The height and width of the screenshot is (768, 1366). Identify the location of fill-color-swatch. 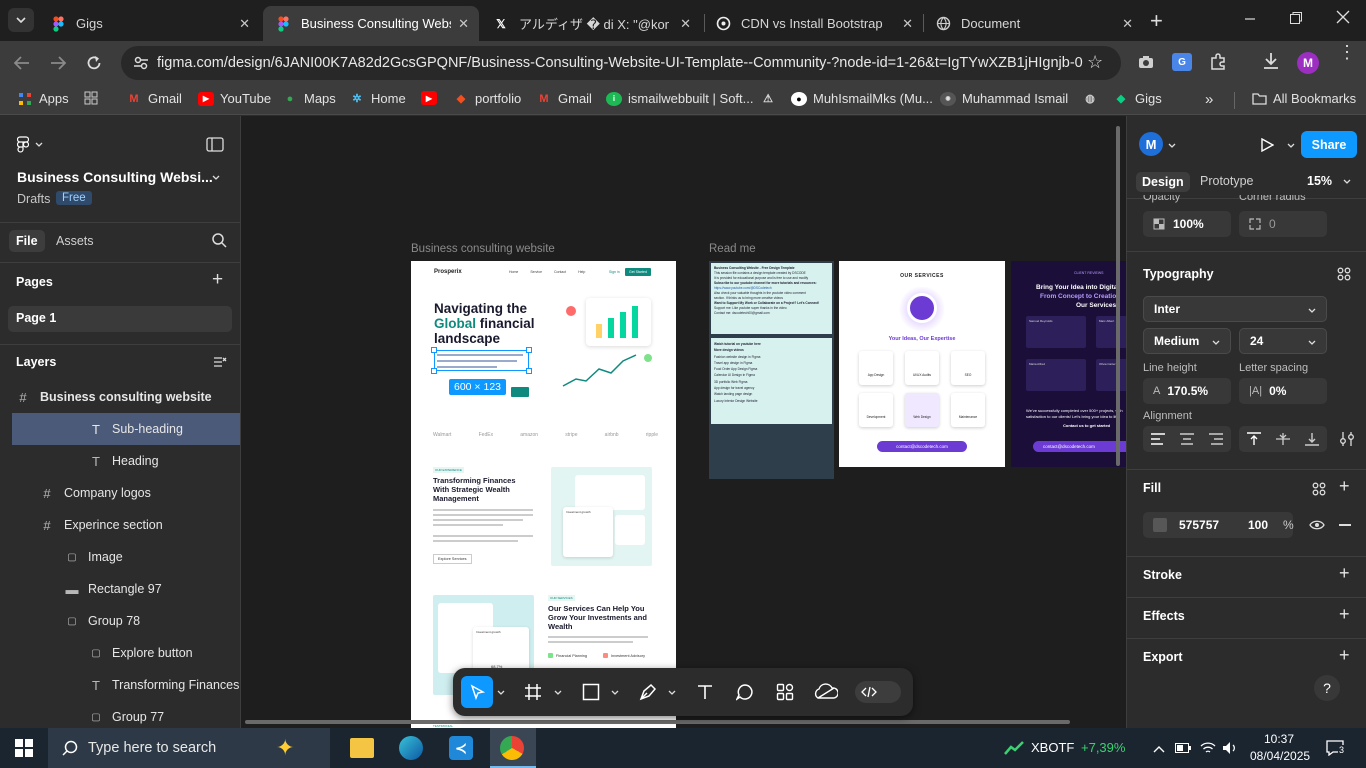
(1160, 525).